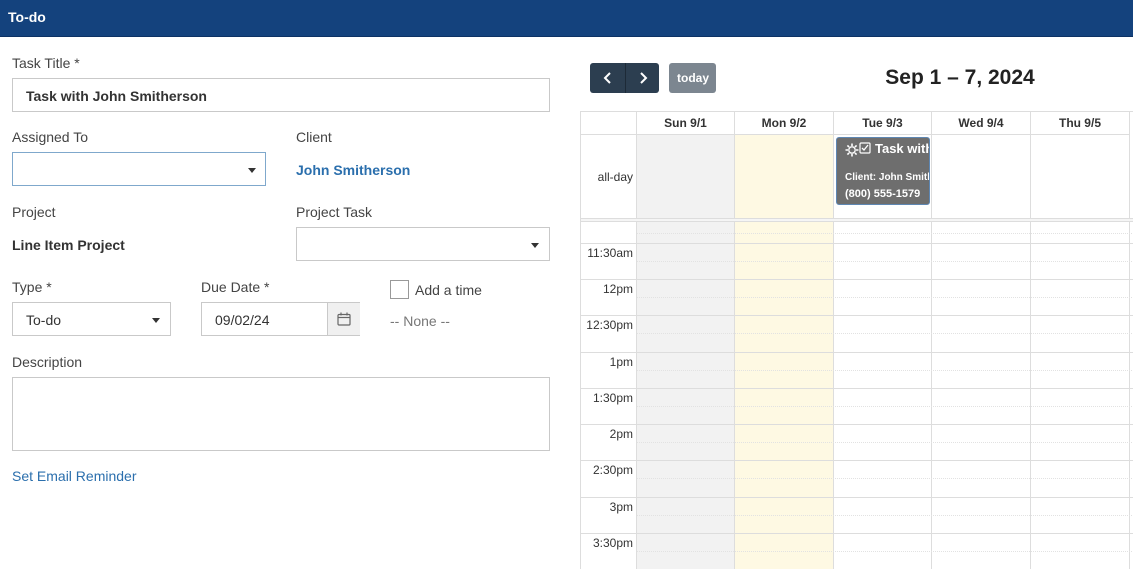 This screenshot has width=1133, height=569. What do you see at coordinates (960, 77) in the screenshot?
I see `calendar-title: Sep 1 – 7, 2024` at bounding box center [960, 77].